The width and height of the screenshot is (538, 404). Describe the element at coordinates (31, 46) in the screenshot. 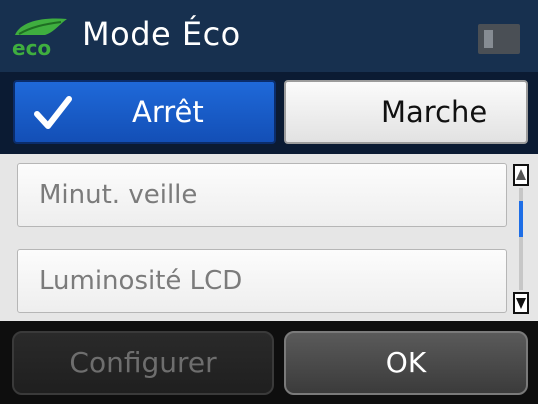

I see `eco-icon-text: eco` at that location.